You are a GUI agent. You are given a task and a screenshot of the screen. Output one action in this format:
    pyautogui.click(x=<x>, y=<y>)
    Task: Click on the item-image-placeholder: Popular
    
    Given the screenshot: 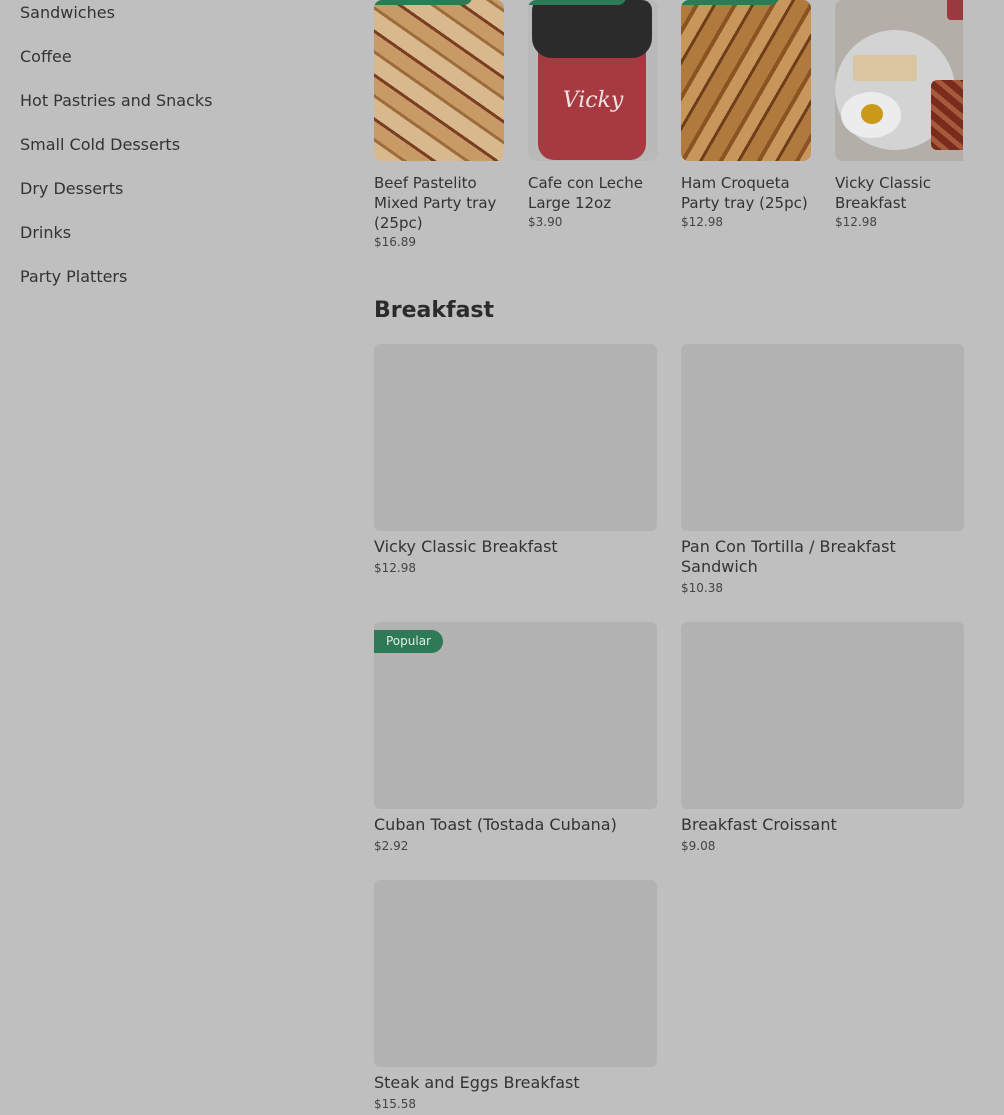 What is the action you would take?
    pyautogui.click(x=515, y=715)
    